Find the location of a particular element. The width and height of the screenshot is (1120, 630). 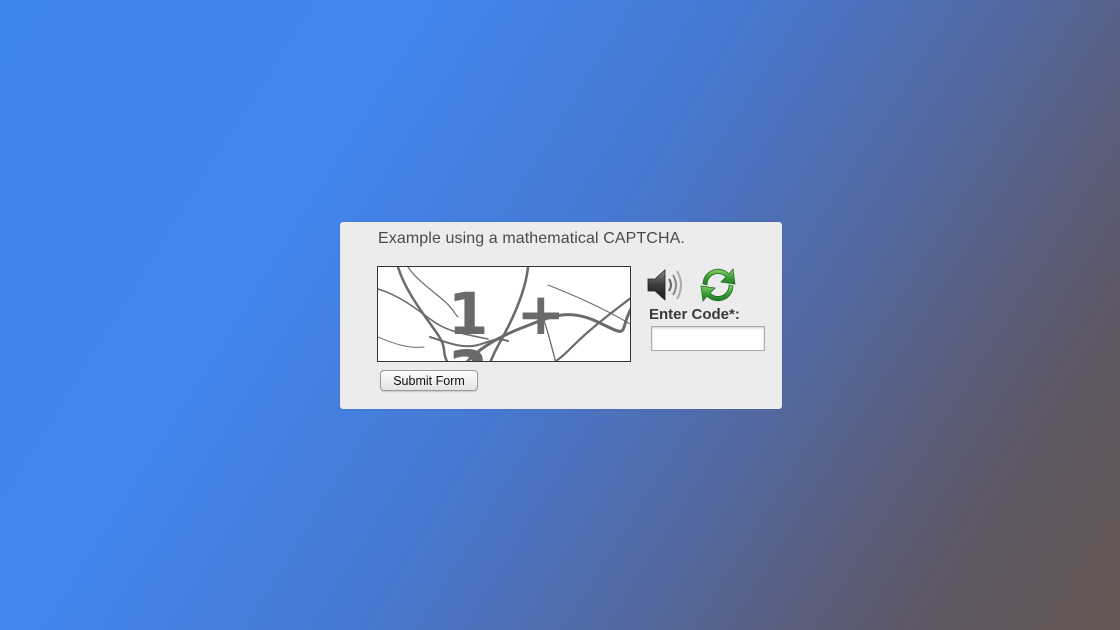

captcha-image: 1 + 3 is located at coordinates (504, 314).